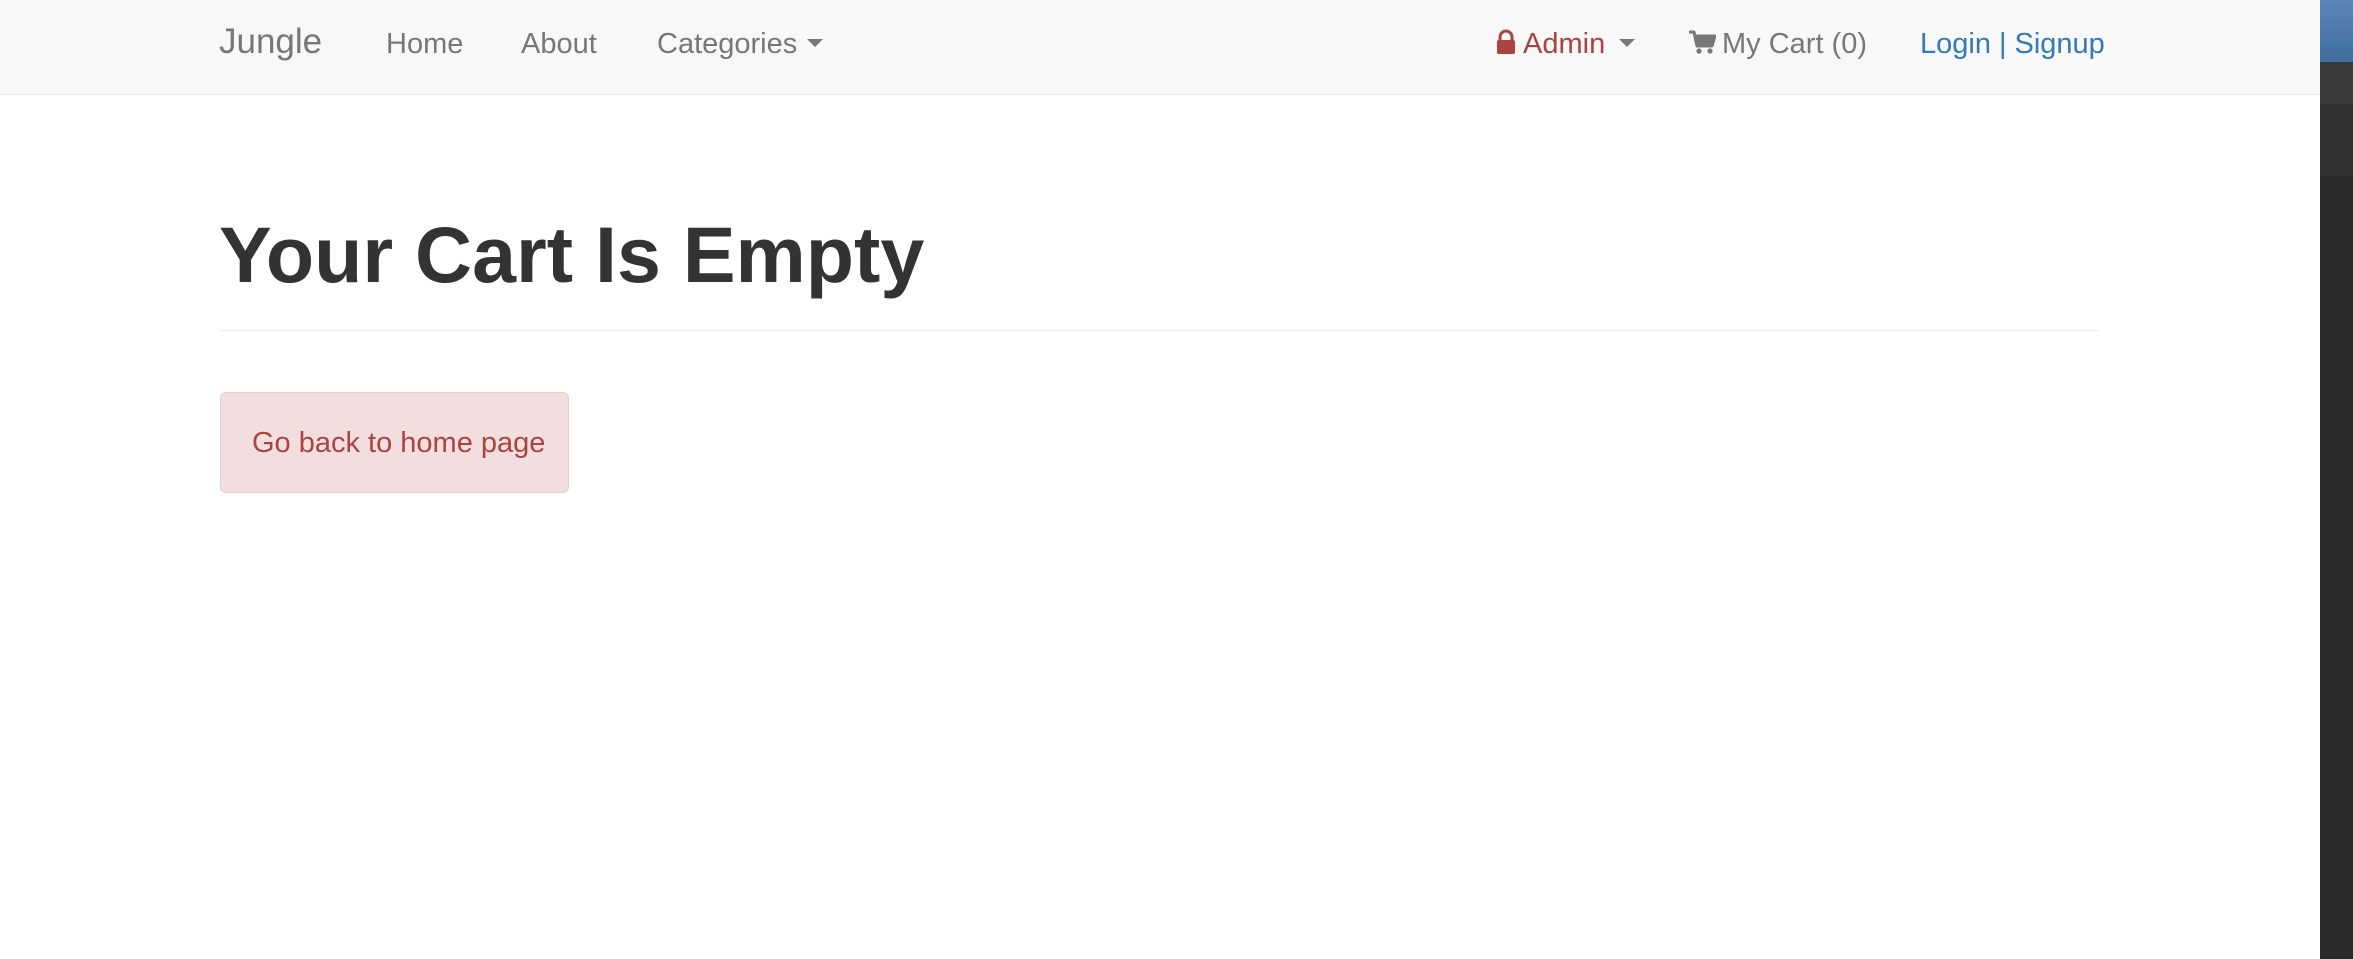  What do you see at coordinates (727, 44) in the screenshot?
I see `nav-categories-label: Categories` at bounding box center [727, 44].